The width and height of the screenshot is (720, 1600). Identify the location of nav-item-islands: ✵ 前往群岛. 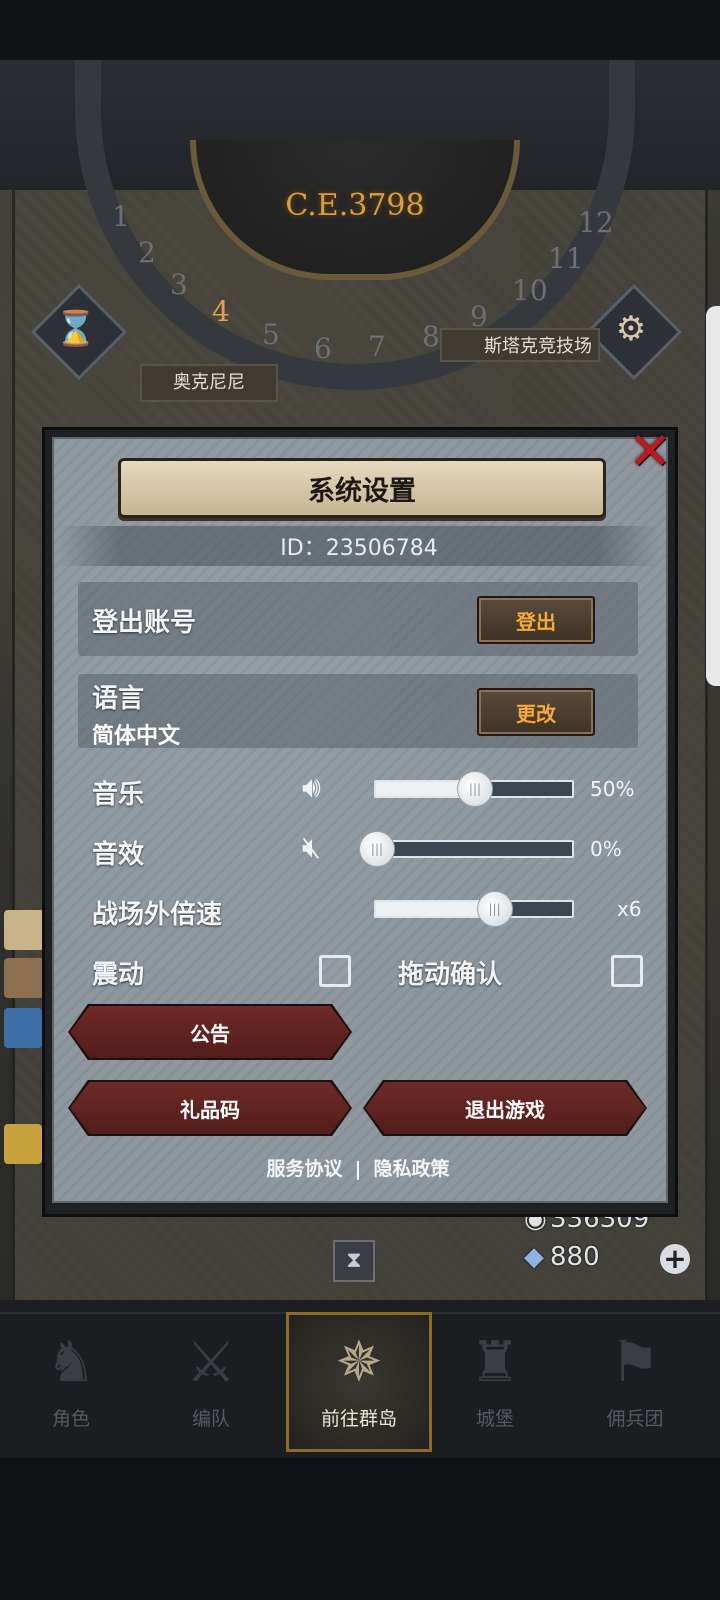
(359, 1382).